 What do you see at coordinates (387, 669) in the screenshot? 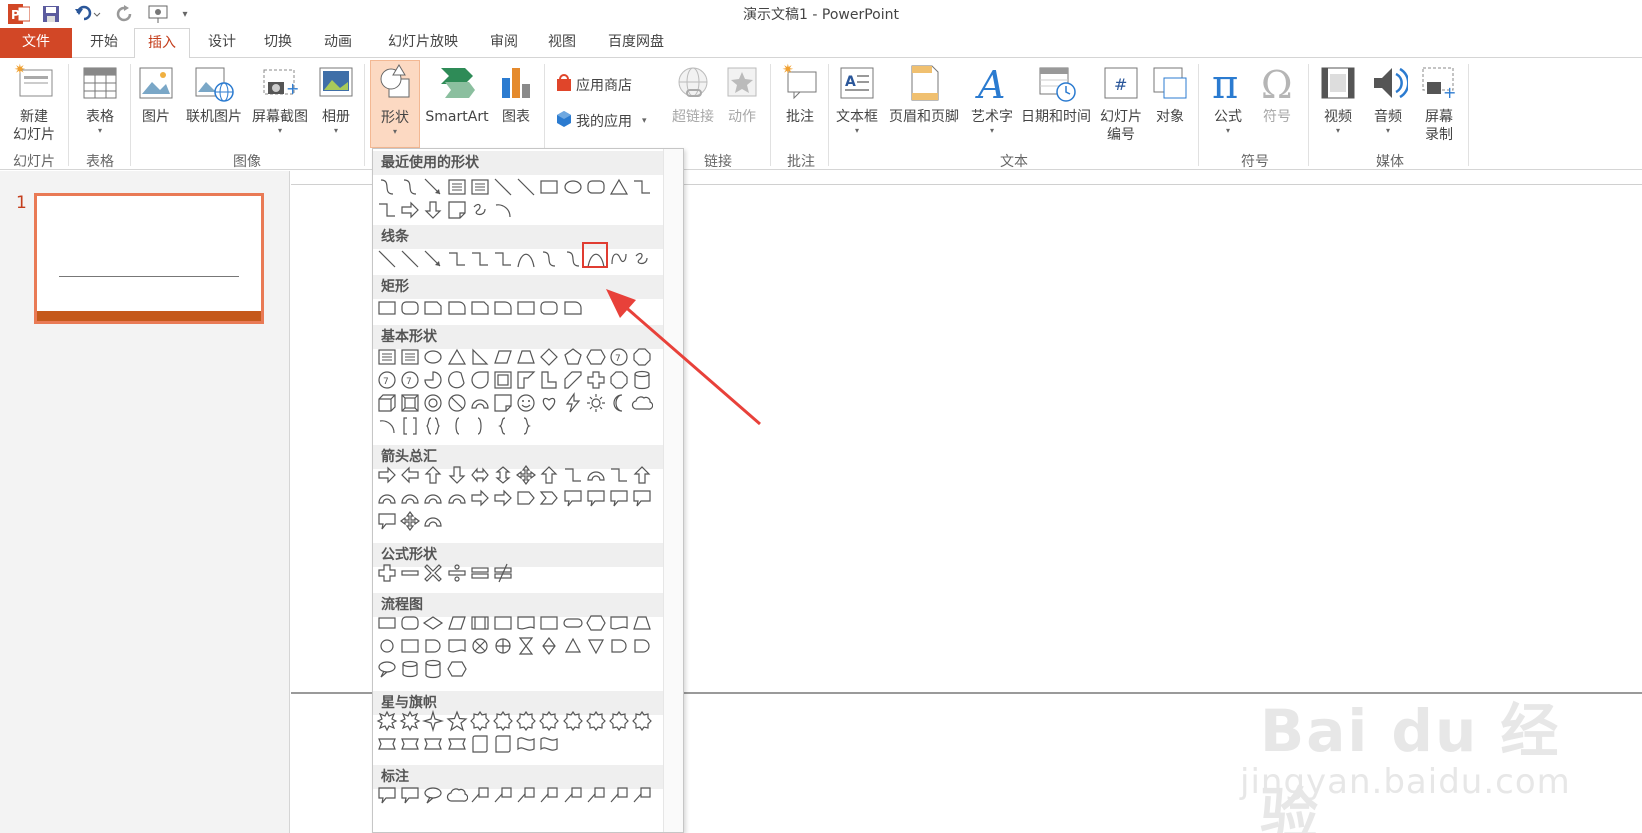
I see `ovalcall-shape-icon` at bounding box center [387, 669].